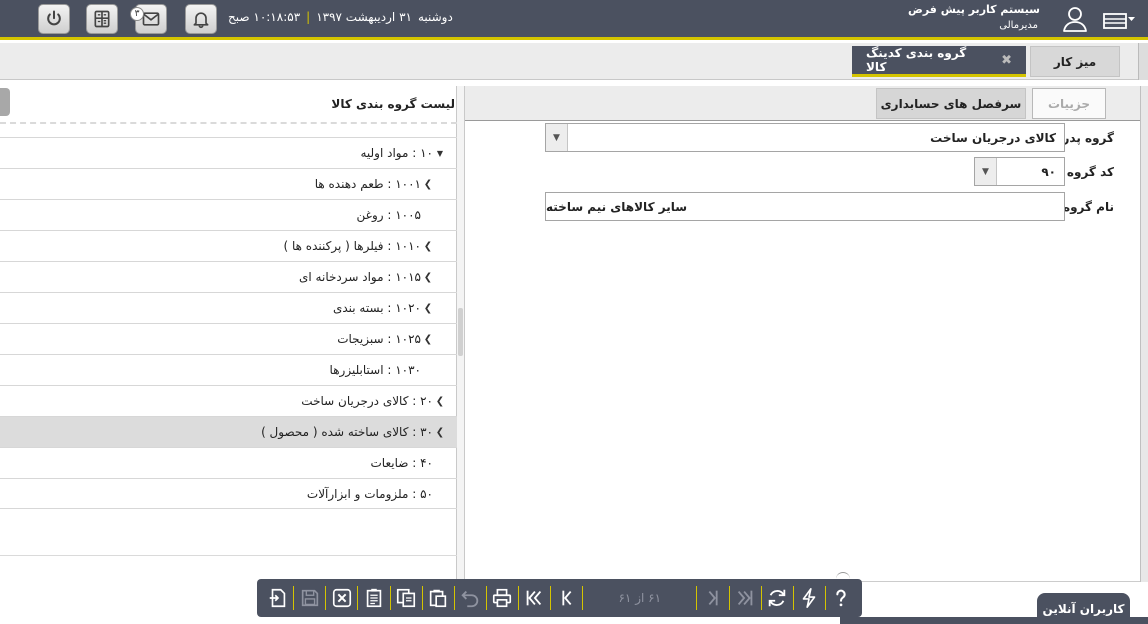 The height and width of the screenshot is (624, 1148). What do you see at coordinates (435, 17) in the screenshot?
I see `time-text: دوشنبه` at bounding box center [435, 17].